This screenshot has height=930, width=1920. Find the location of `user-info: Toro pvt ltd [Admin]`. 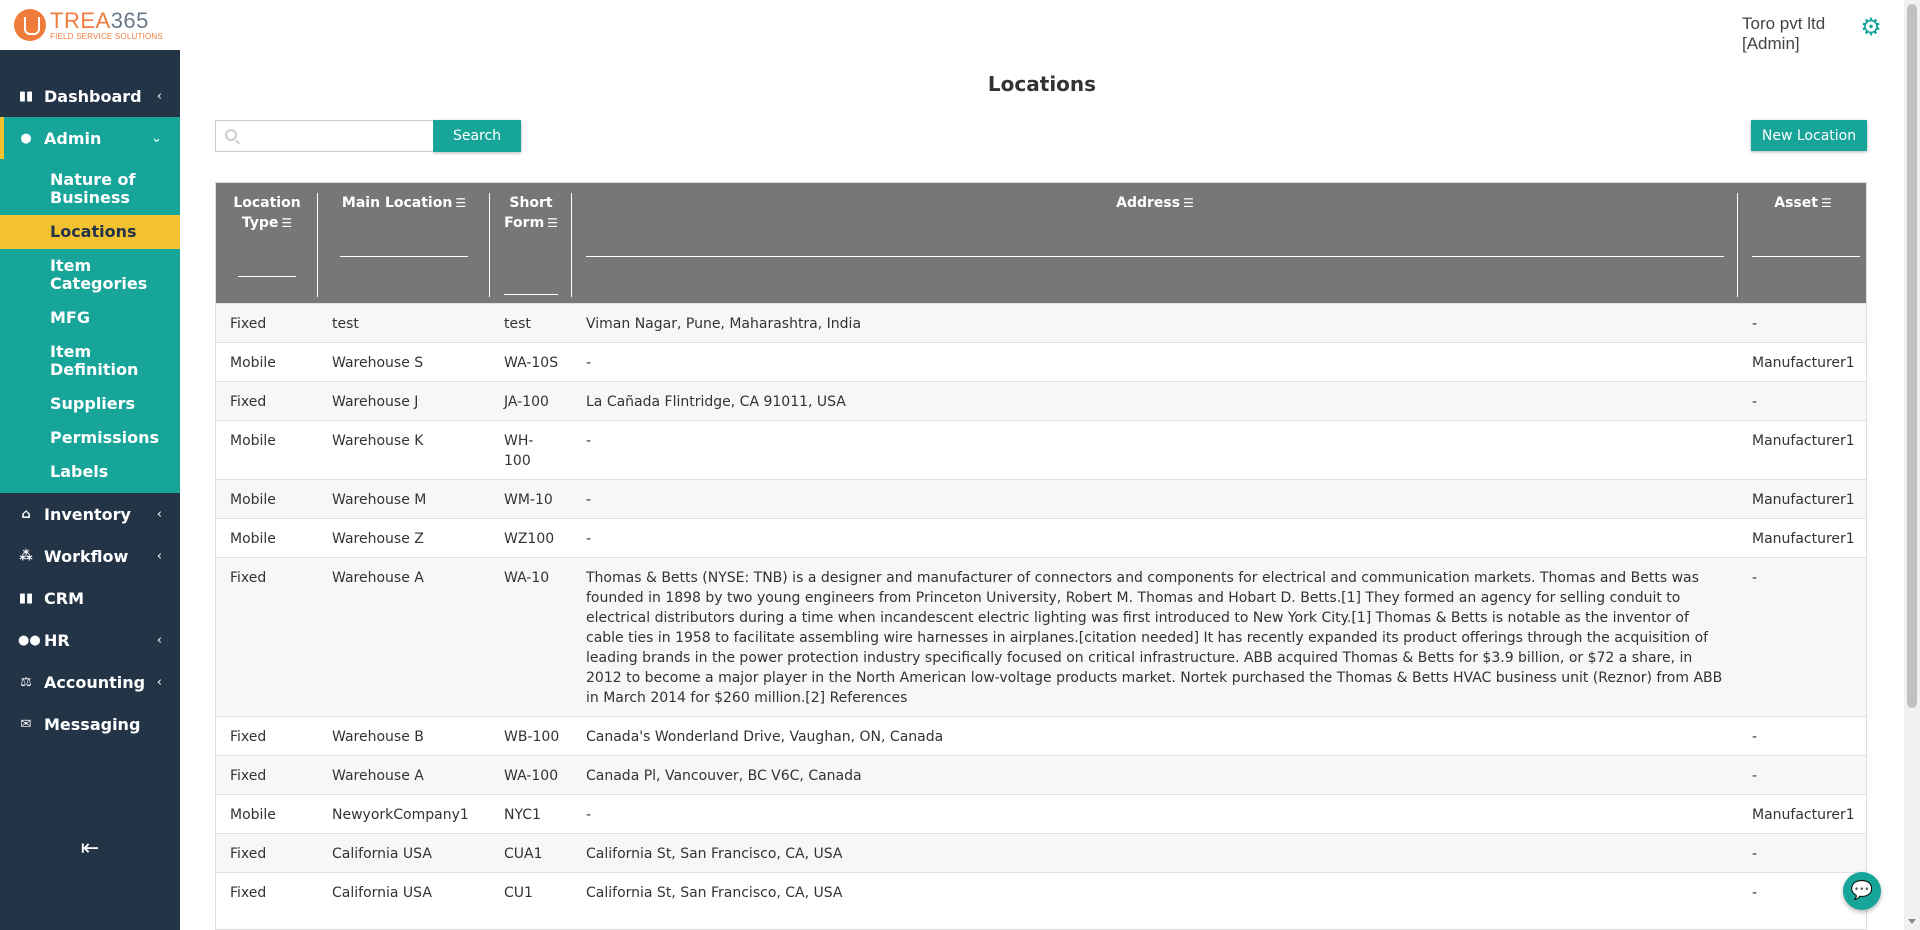

user-info: Toro pvt ltd [Admin] is located at coordinates (1783, 34).